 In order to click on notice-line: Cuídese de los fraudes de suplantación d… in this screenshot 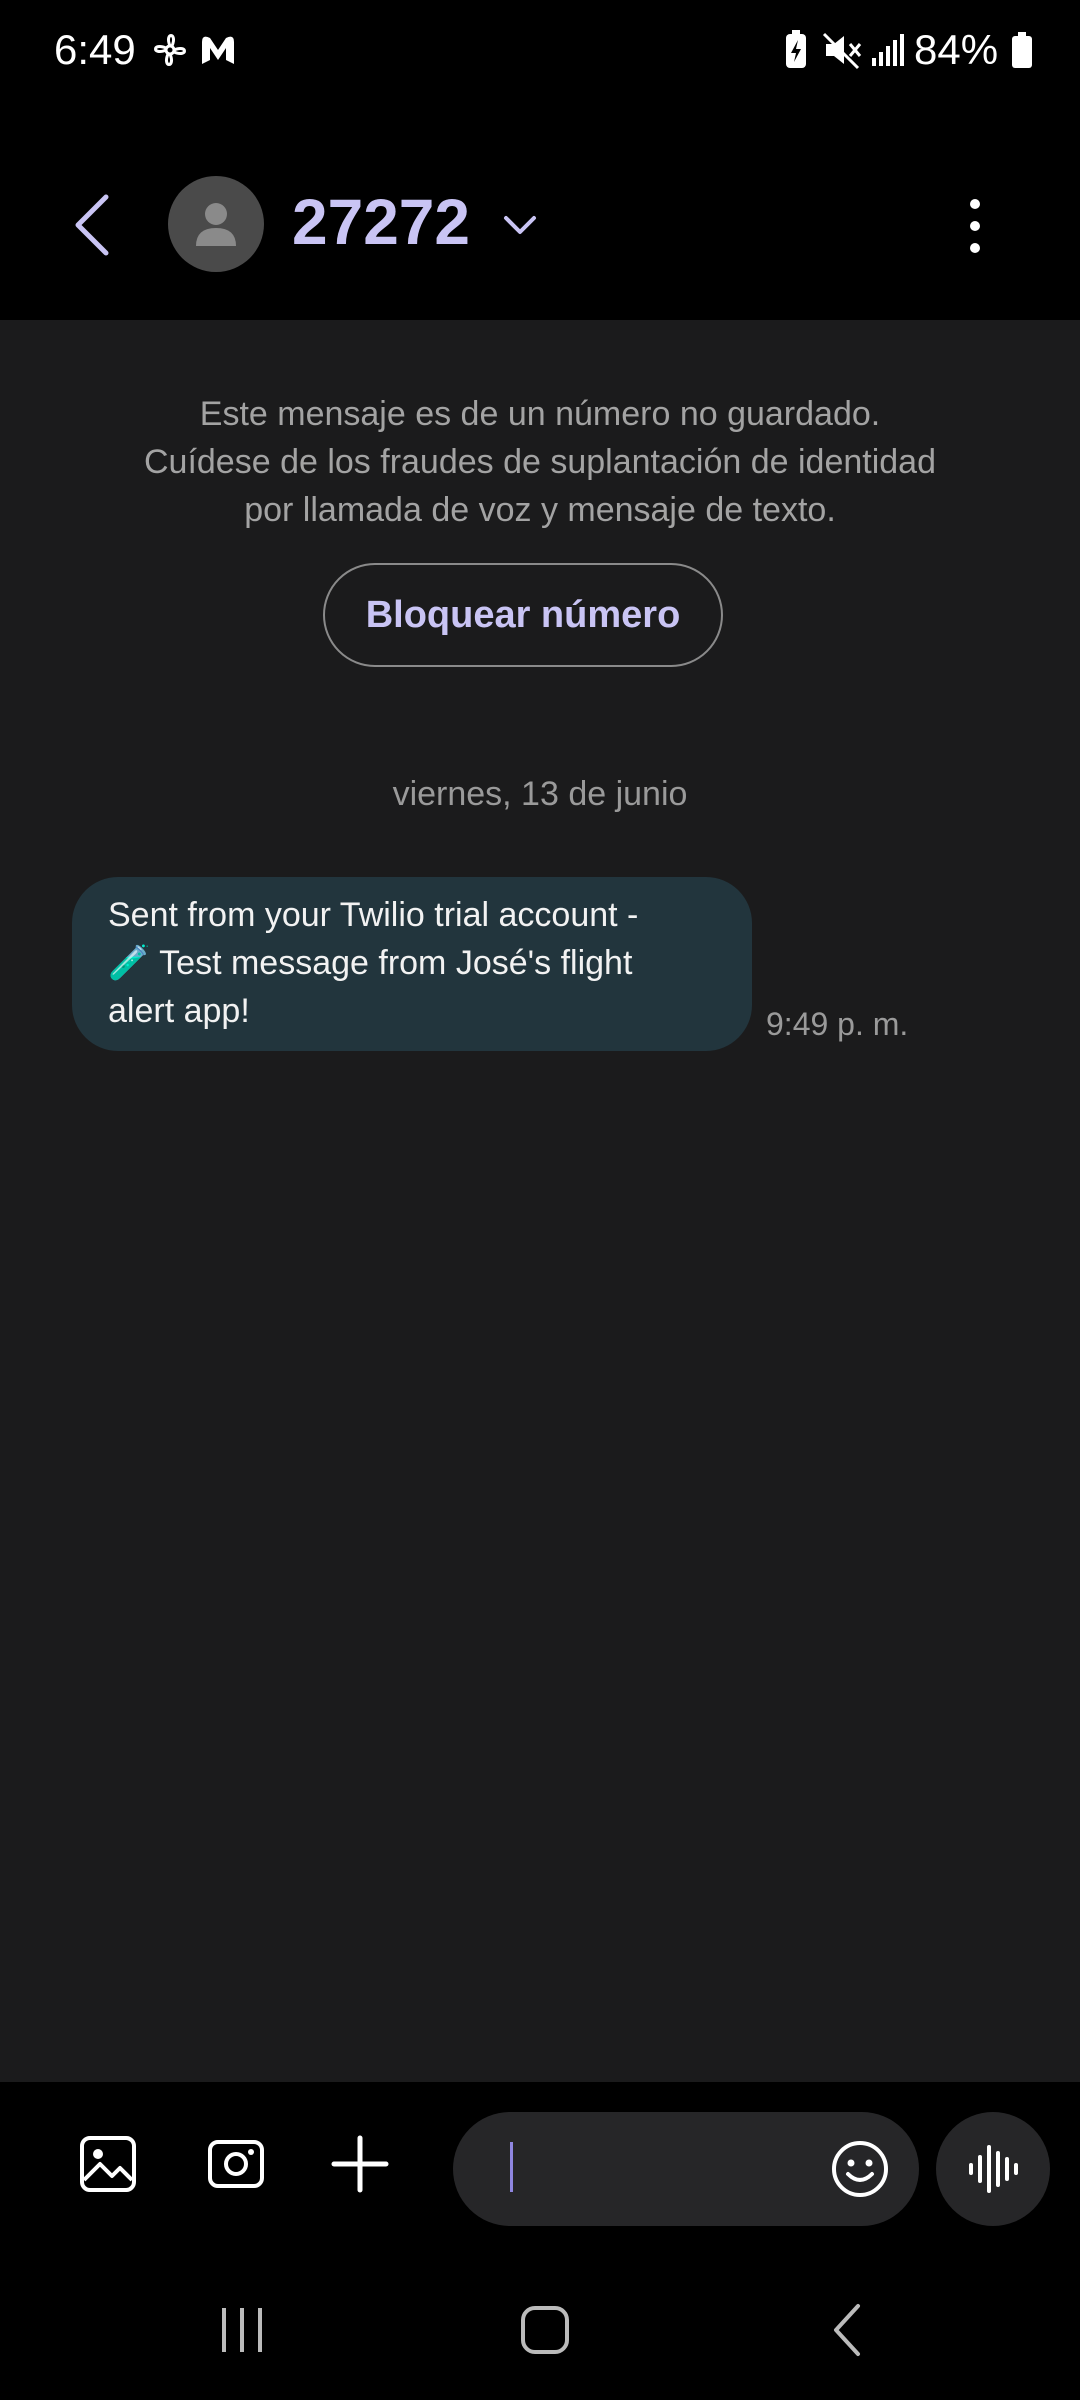, I will do `click(539, 462)`.